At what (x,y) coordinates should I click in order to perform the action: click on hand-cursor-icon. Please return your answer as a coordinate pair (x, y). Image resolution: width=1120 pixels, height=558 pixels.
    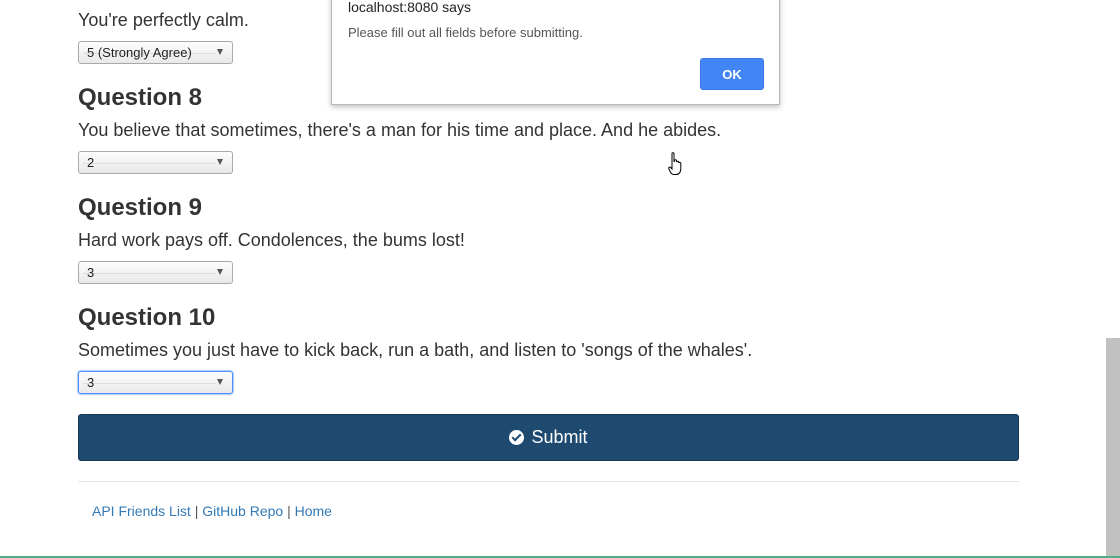
    Looking at the image, I should click on (675, 163).